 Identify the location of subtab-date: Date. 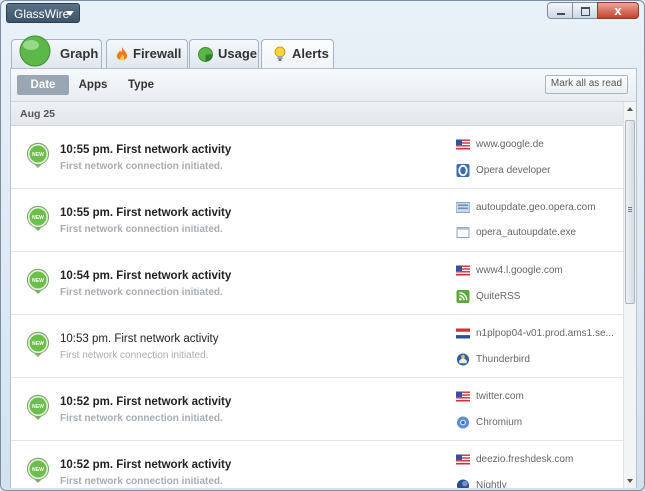
(43, 85).